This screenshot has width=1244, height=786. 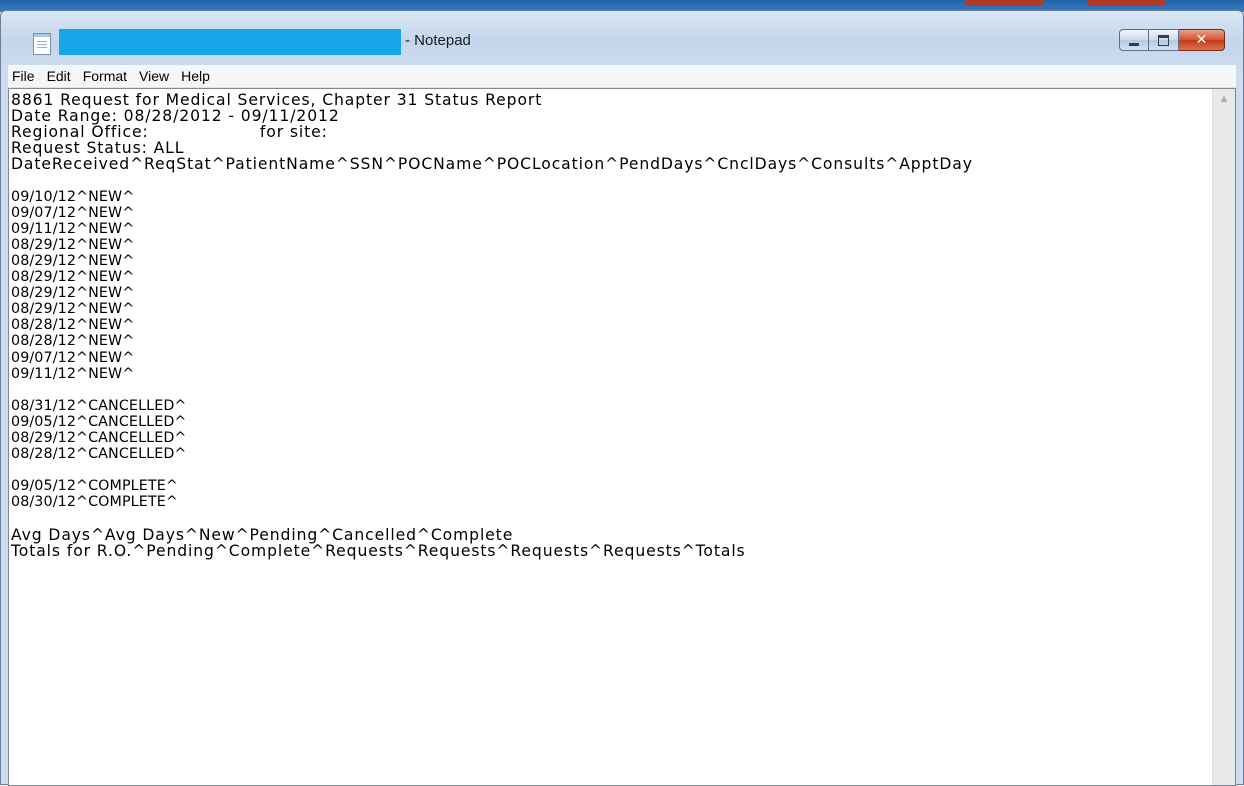 I want to click on maximize-button, so click(x=1164, y=40).